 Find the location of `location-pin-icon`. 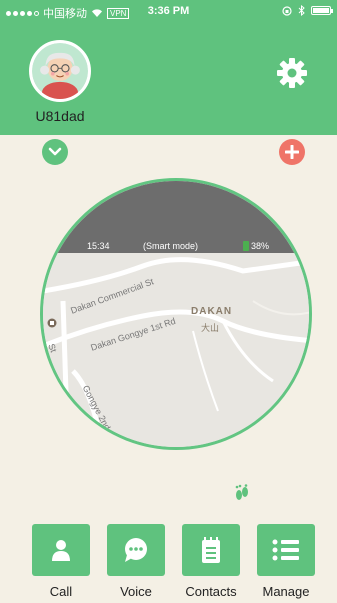

location-pin-icon is located at coordinates (56, 198).